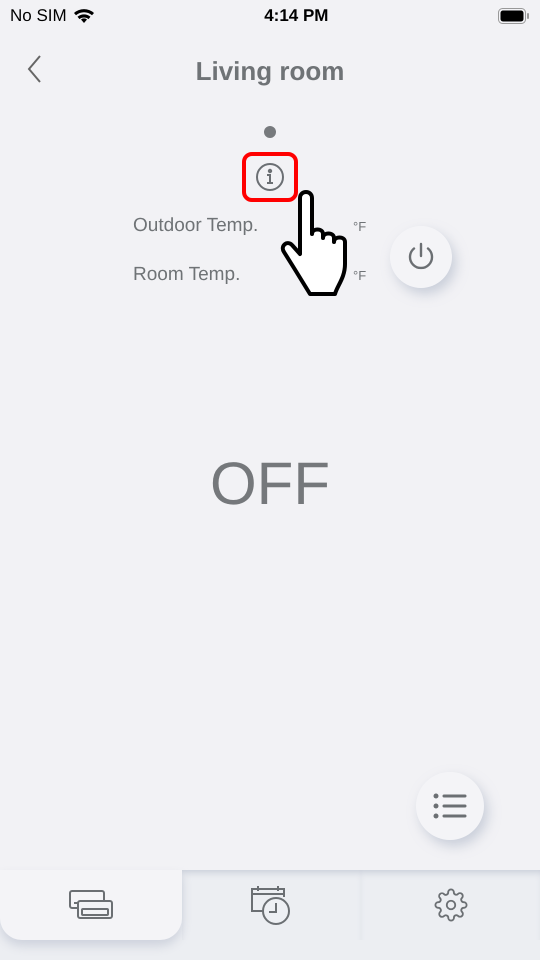 Image resolution: width=540 pixels, height=960 pixels. Describe the element at coordinates (34, 69) in the screenshot. I see `chevron-left-icon` at that location.